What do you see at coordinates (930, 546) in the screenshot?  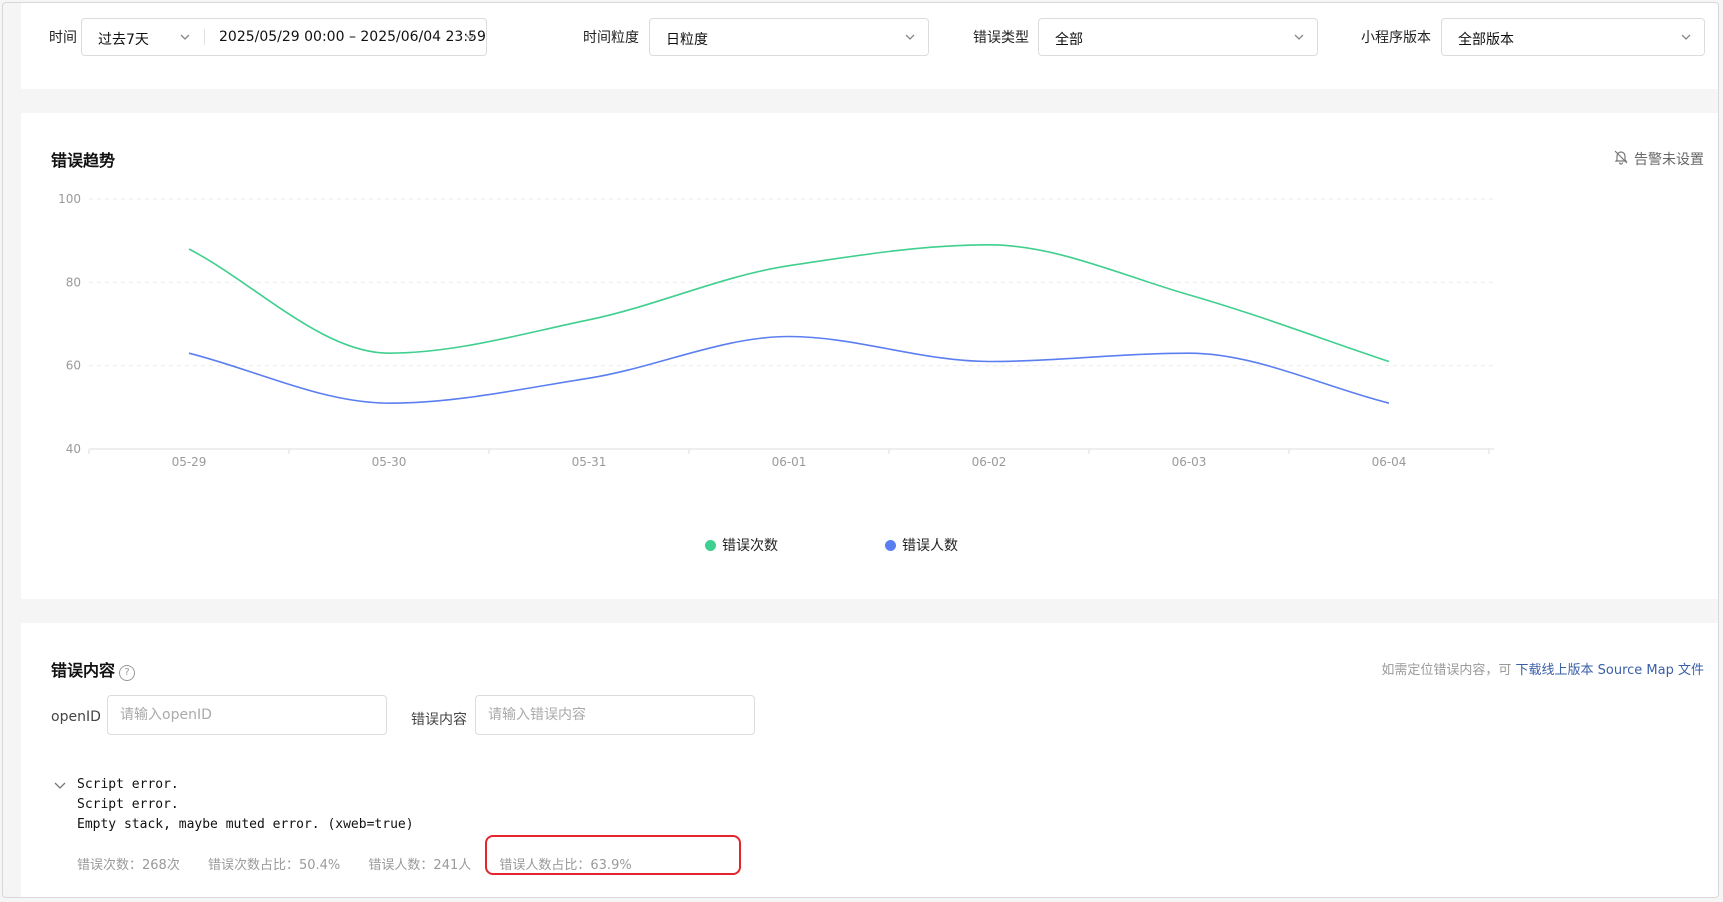 I see `legend-label: 错误人数` at bounding box center [930, 546].